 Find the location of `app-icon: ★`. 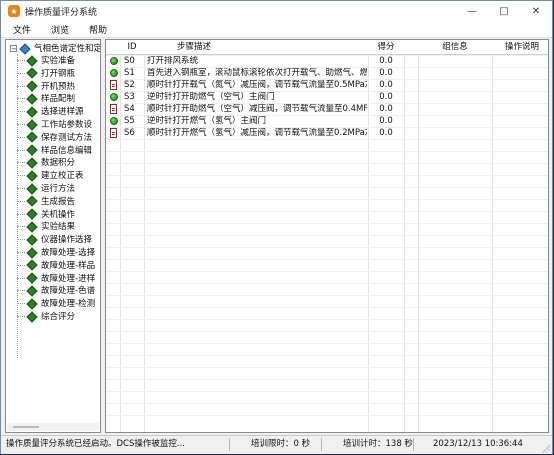

app-icon: ★ is located at coordinates (14, 11).